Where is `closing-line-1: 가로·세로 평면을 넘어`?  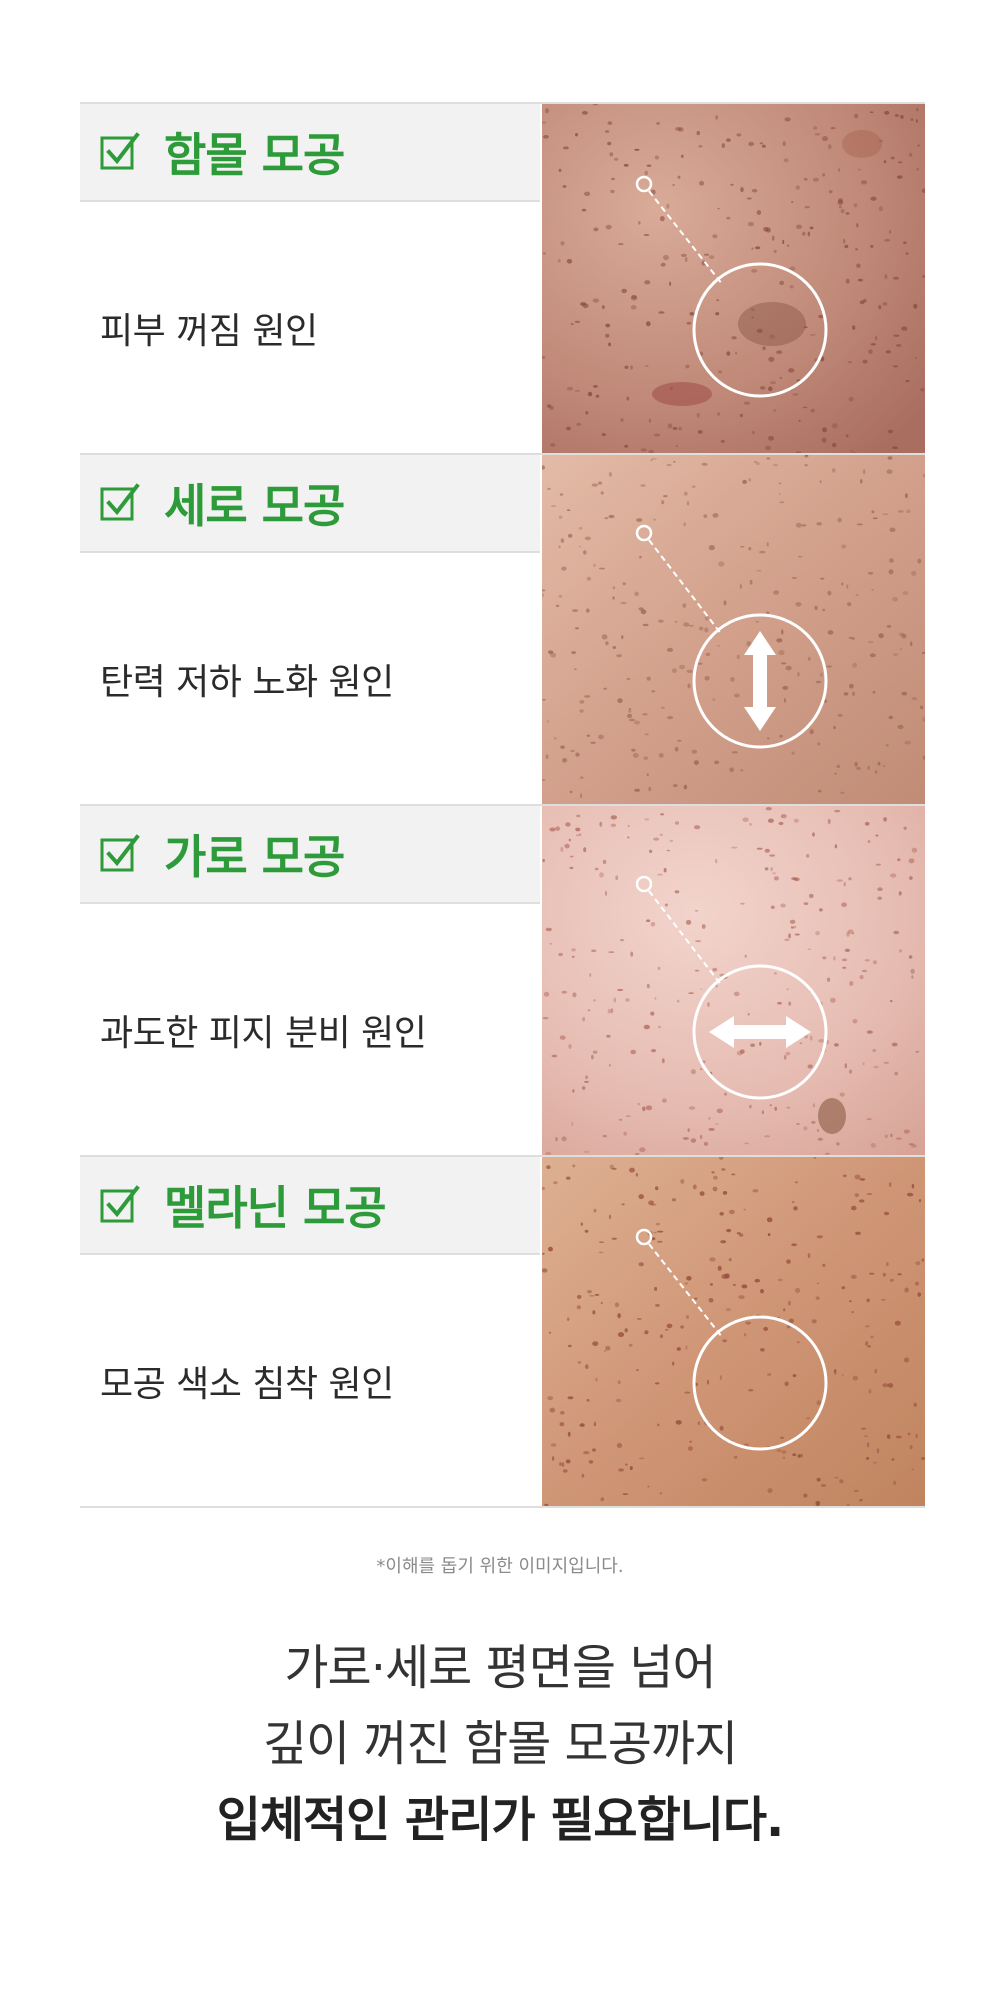 closing-line-1: 가로·세로 평면을 넘어 is located at coordinates (500, 1668).